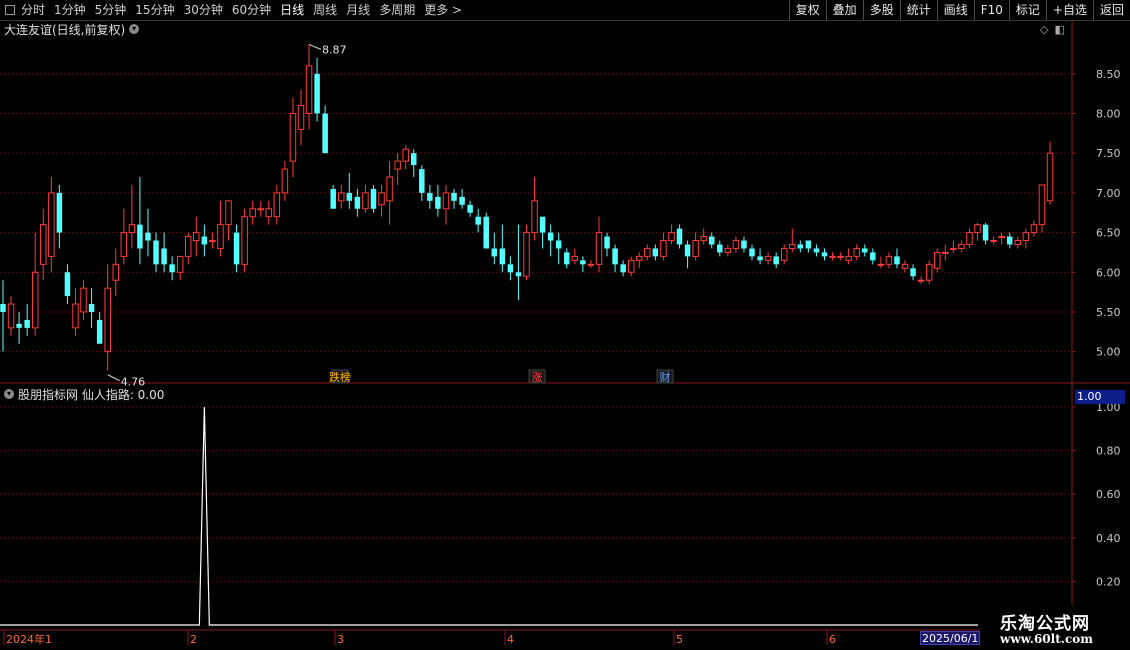 This screenshot has width=1130, height=650. Describe the element at coordinates (84, 394) in the screenshot. I see `indicator-title-row: ▾ 股朋指标网 仙人指路: 0.00` at that location.